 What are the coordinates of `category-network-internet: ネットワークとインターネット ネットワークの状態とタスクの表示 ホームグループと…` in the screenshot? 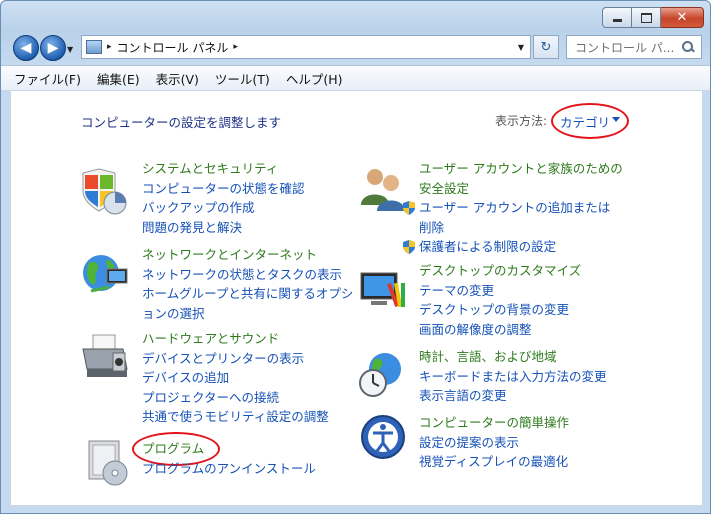 It's located at (247, 284).